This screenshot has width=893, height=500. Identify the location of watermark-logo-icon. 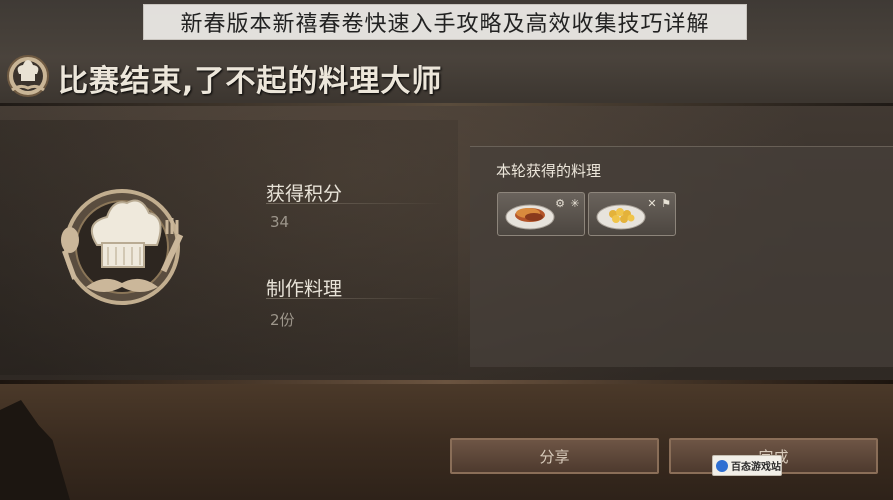
(722, 465).